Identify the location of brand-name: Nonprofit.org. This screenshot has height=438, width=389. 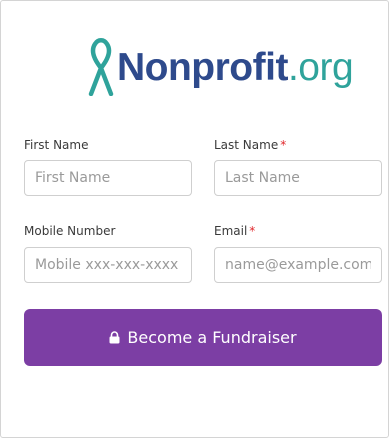
(235, 67).